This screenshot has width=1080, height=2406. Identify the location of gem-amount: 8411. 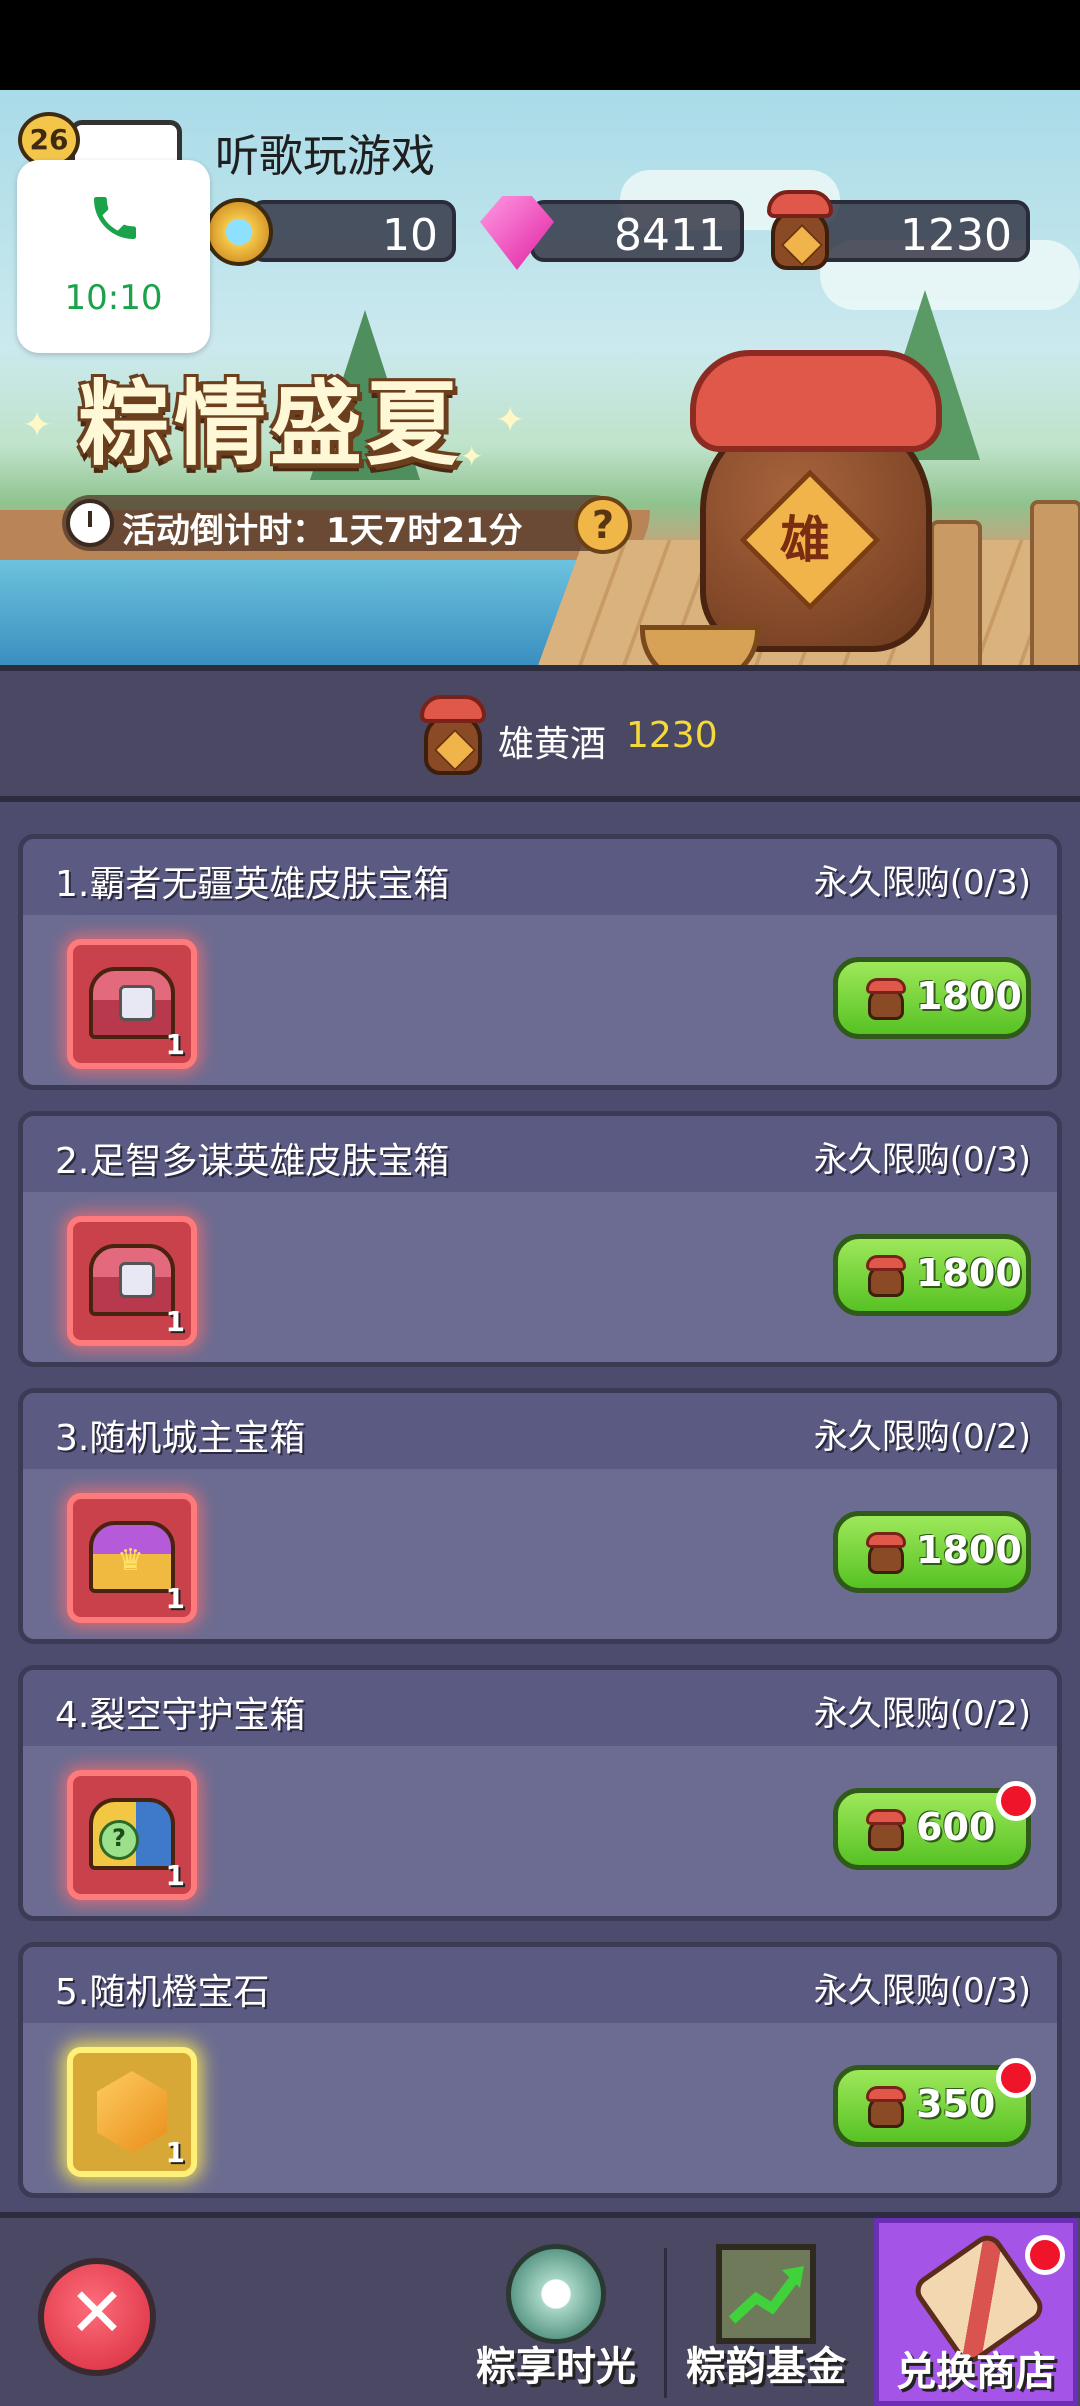
(670, 235).